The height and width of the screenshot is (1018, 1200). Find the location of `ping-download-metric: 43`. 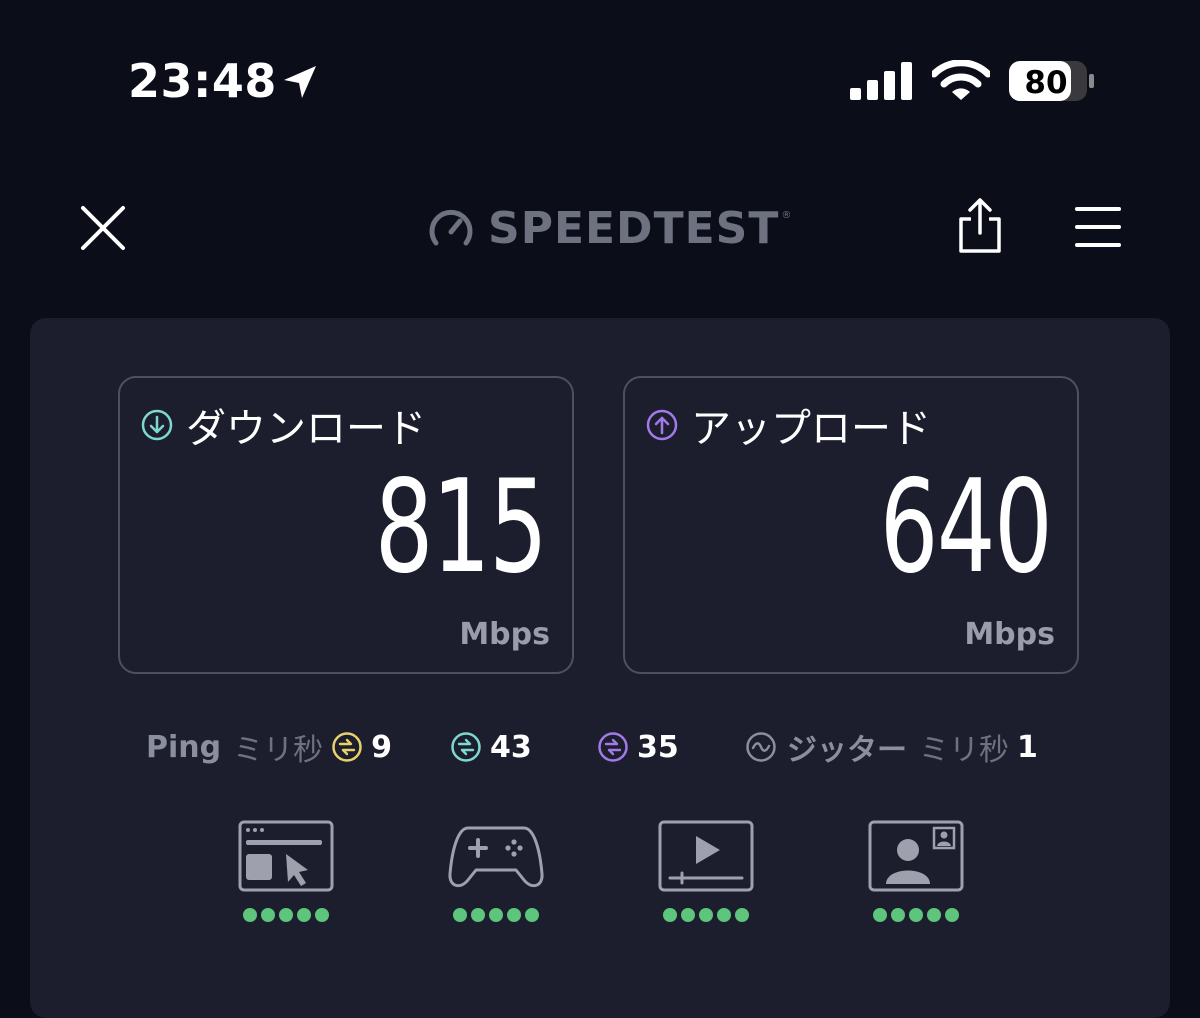

ping-download-metric: 43 is located at coordinates (491, 747).